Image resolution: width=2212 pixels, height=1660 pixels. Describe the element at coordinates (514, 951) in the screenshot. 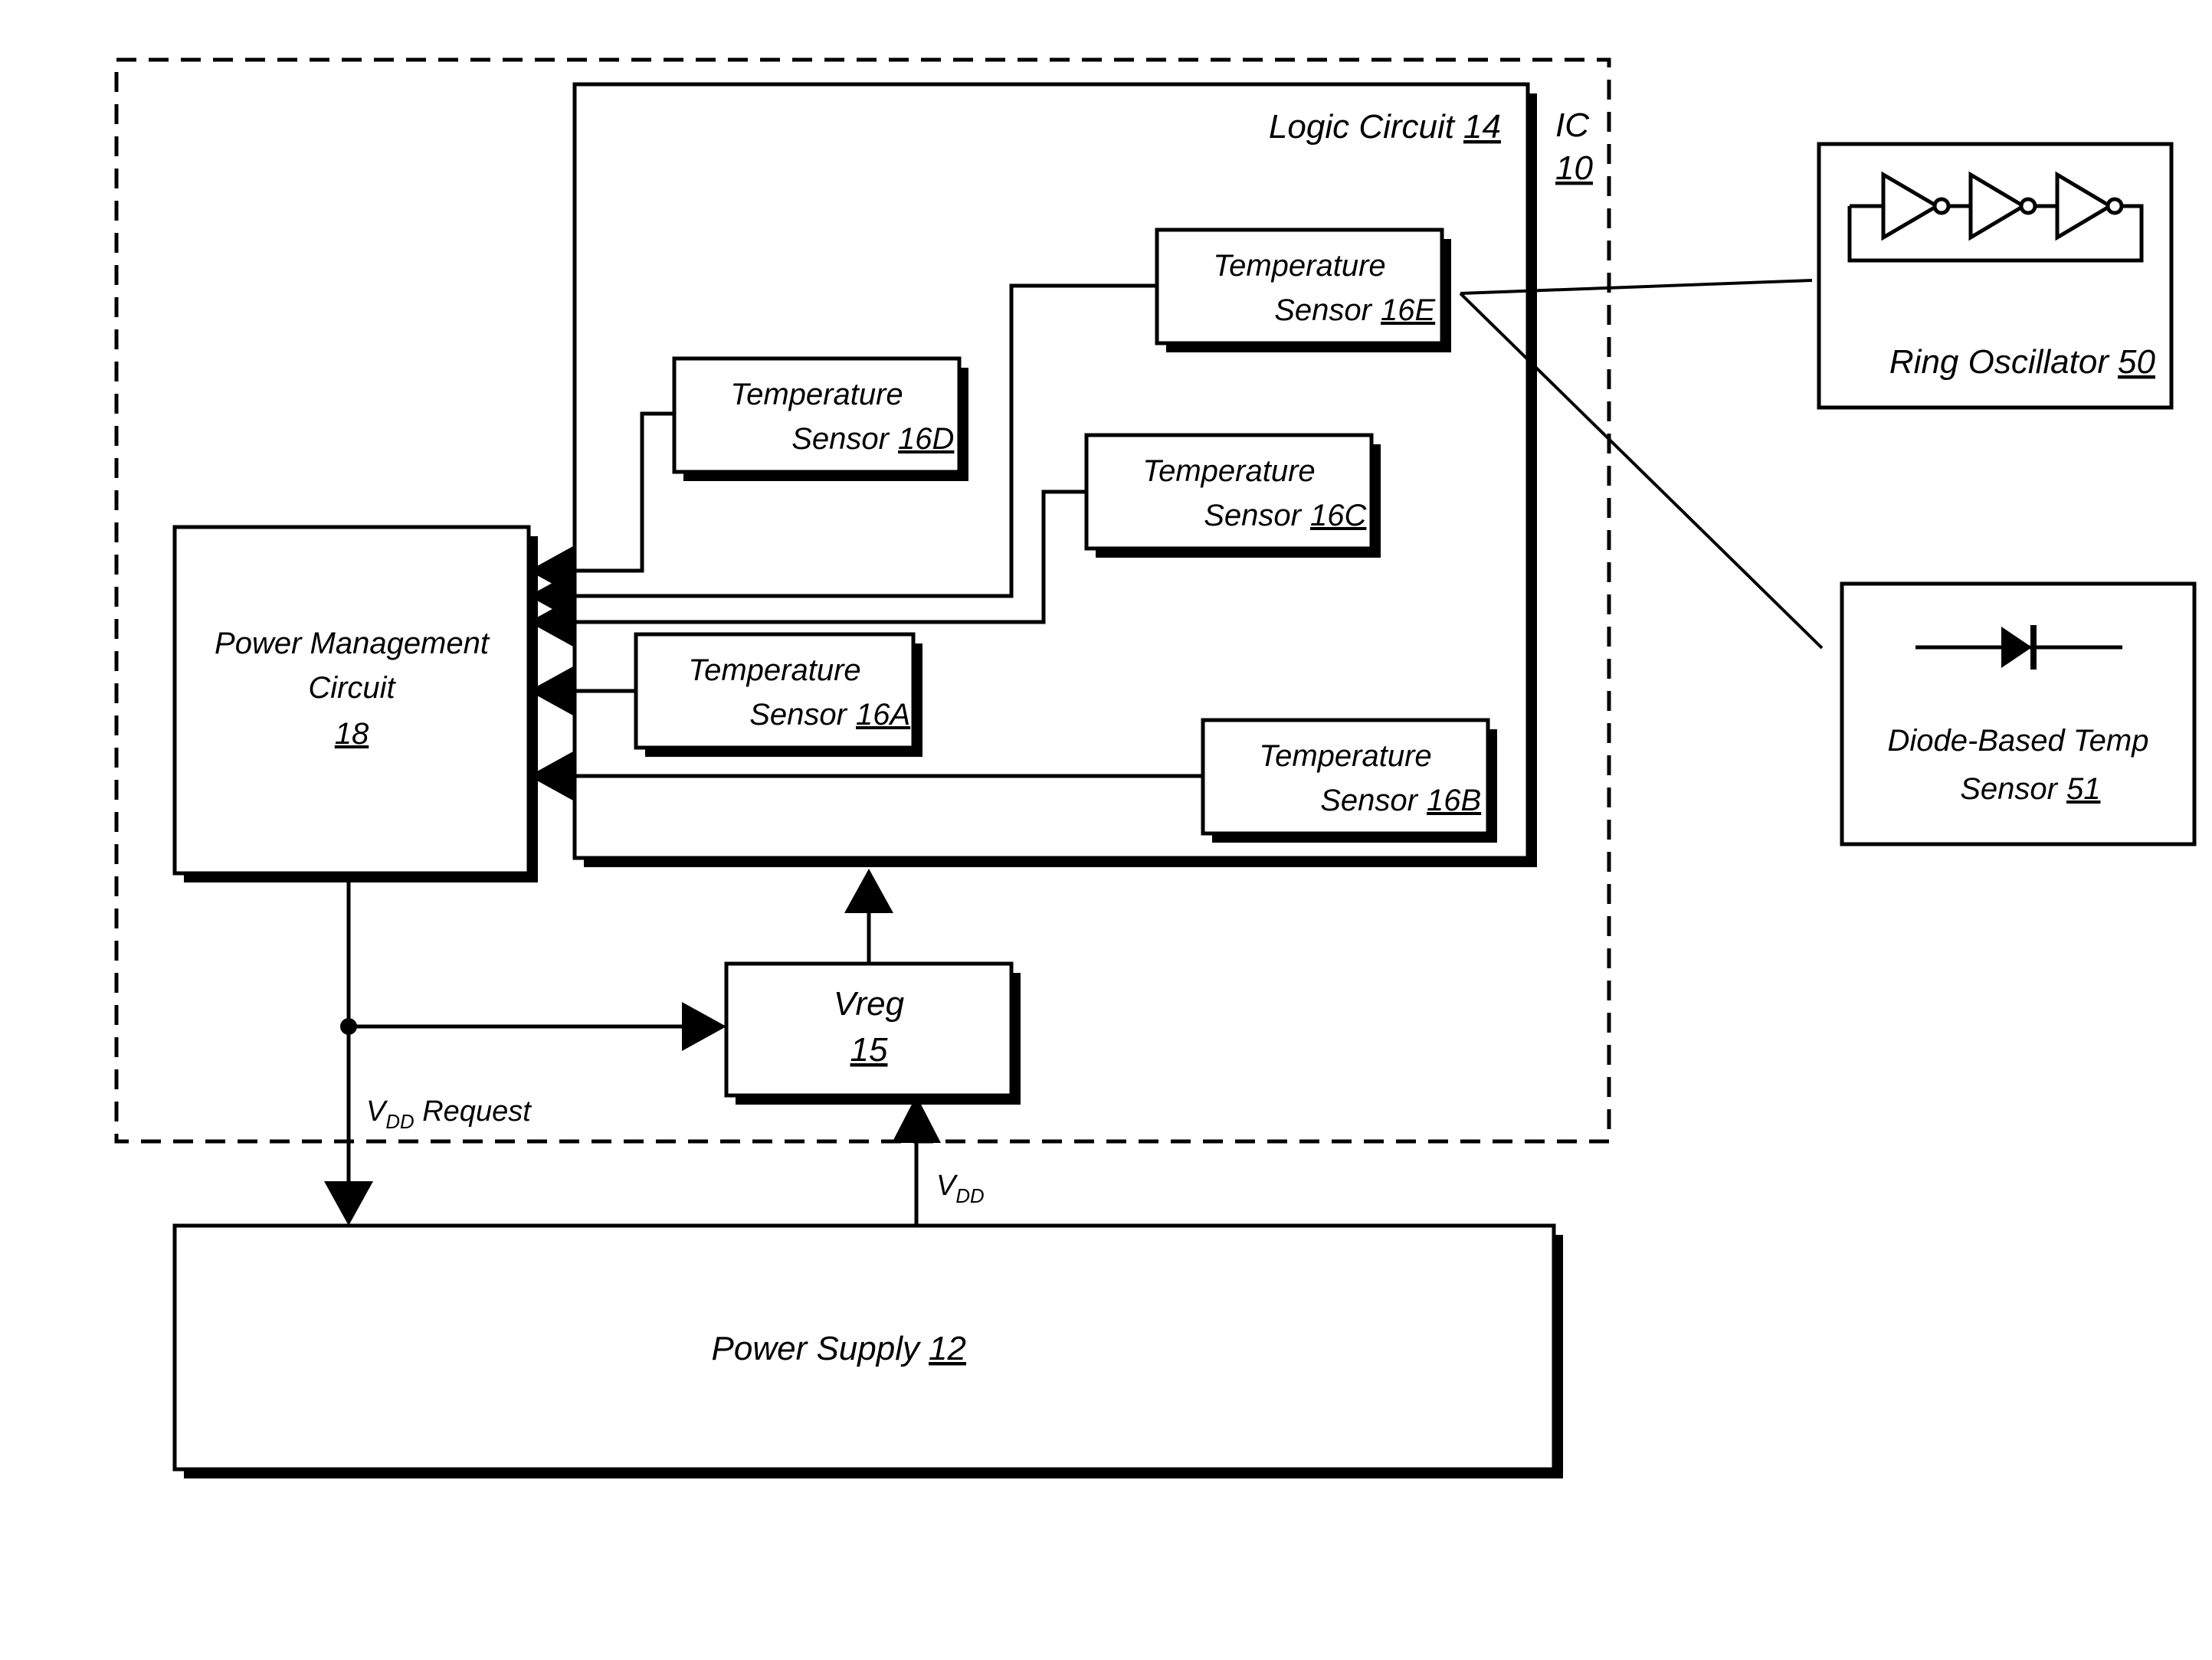

I see `wire-pmc-to-vreg` at that location.